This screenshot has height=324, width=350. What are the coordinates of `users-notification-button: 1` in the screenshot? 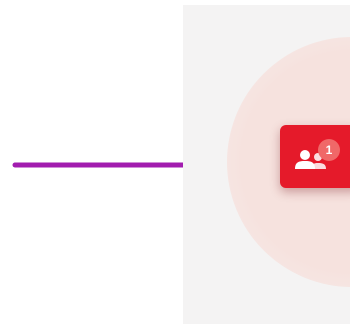 It's located at (315, 156).